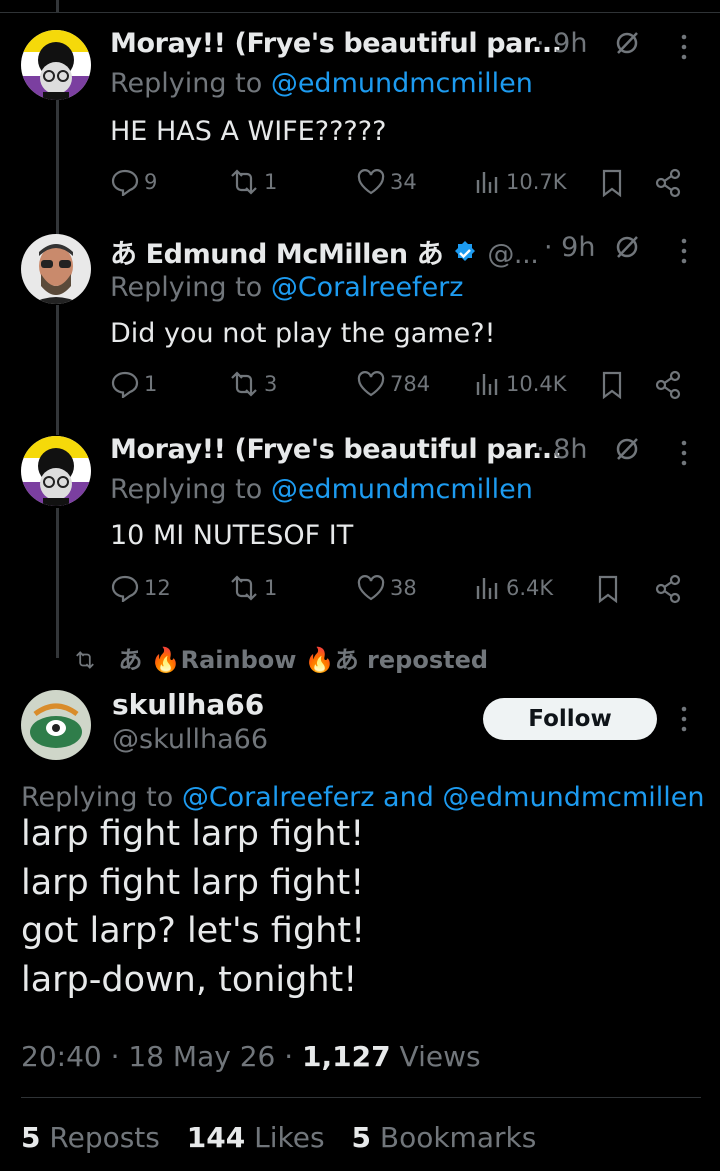  Describe the element at coordinates (130, 660) in the screenshot. I see `repost-prefix: あ` at that location.